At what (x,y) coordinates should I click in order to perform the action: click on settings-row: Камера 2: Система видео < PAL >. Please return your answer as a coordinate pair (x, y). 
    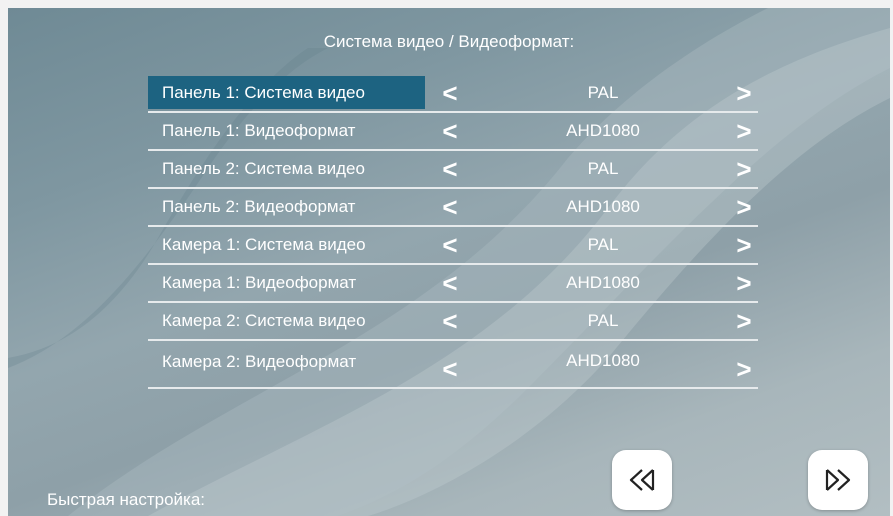
    Looking at the image, I should click on (453, 322).